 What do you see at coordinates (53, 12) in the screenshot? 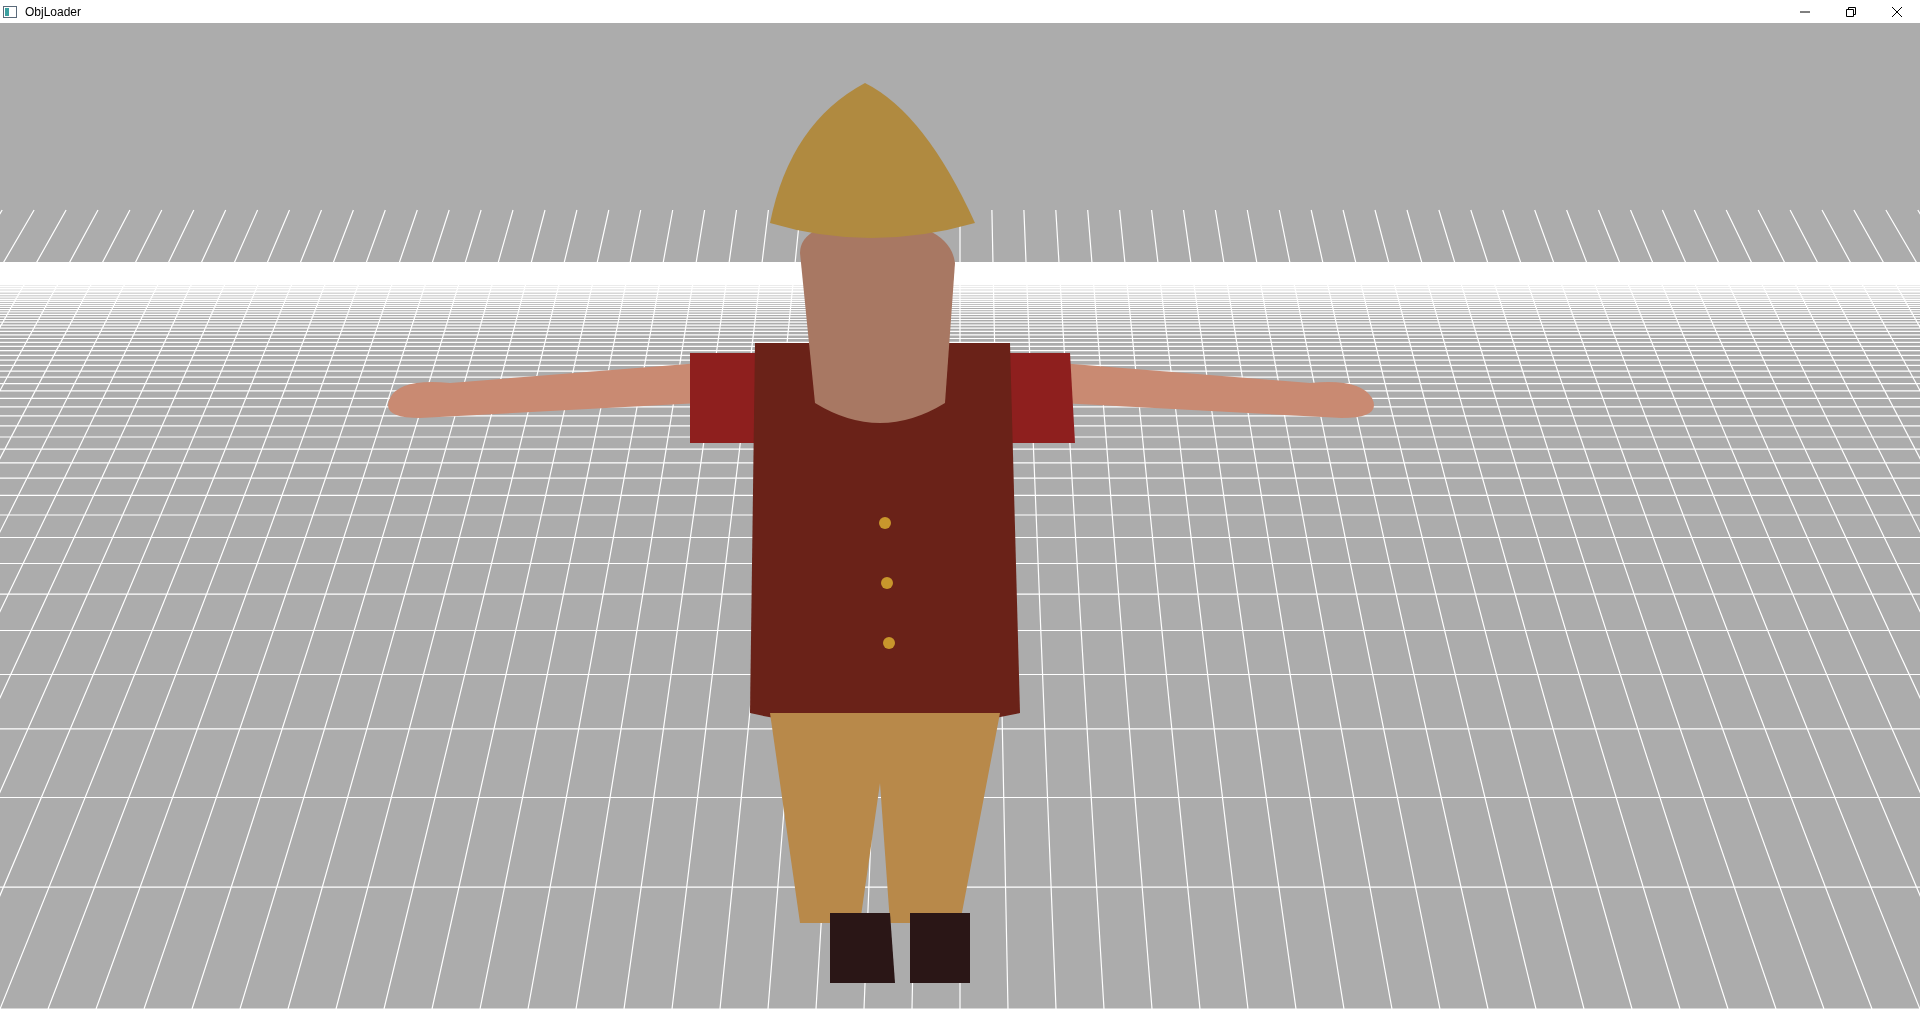
I see `window-title: ObjLoader` at bounding box center [53, 12].